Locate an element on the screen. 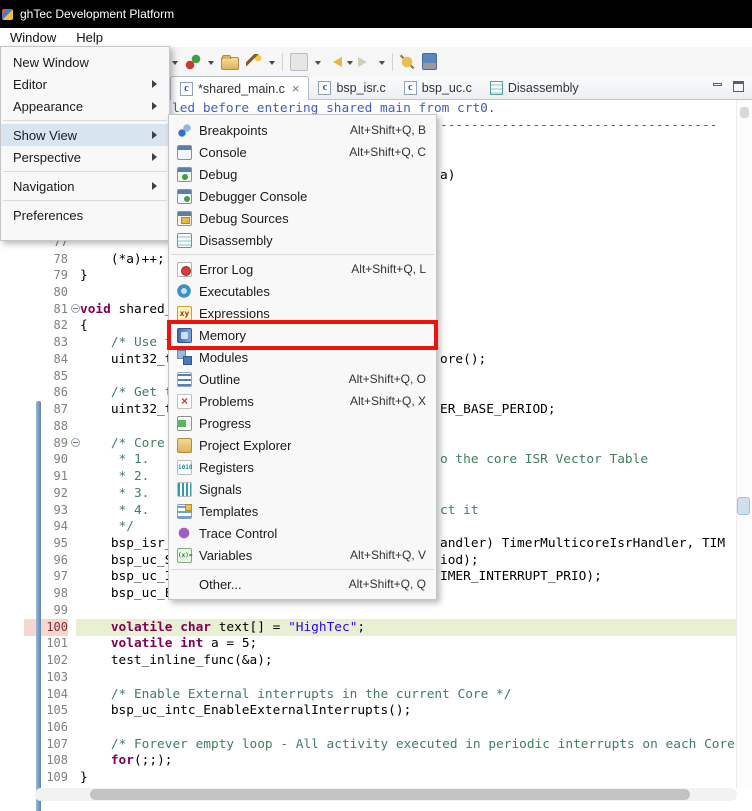  menu-item-signals: Signals is located at coordinates (302, 489).